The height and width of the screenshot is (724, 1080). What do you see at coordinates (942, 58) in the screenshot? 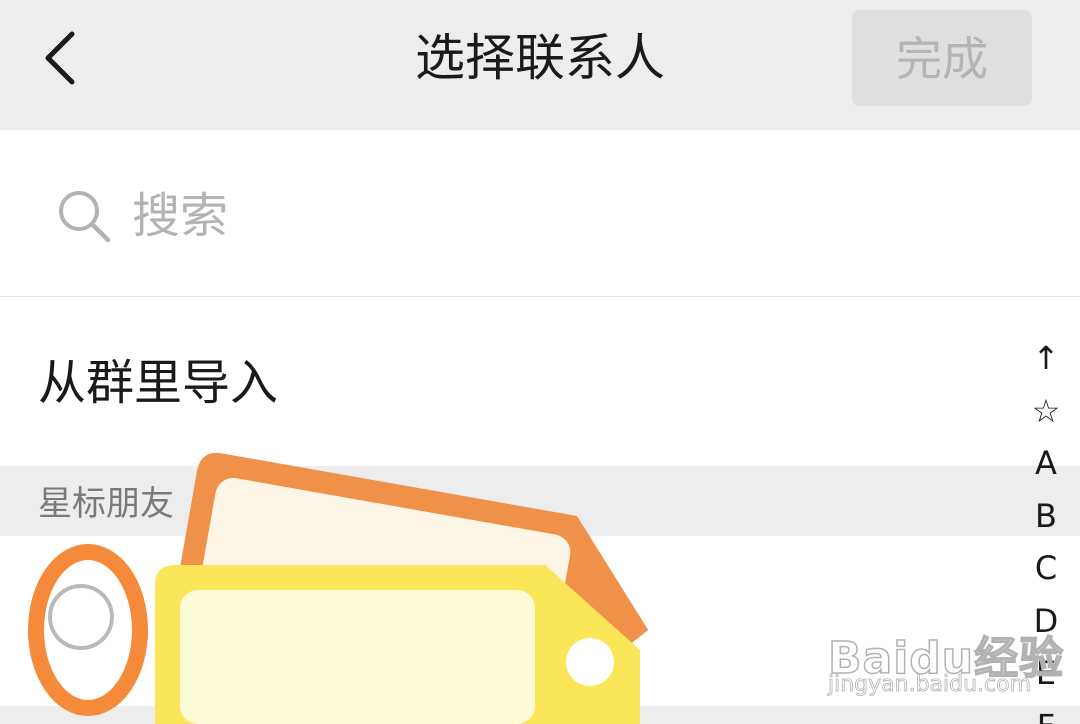
I see `done-button: 完成` at bounding box center [942, 58].